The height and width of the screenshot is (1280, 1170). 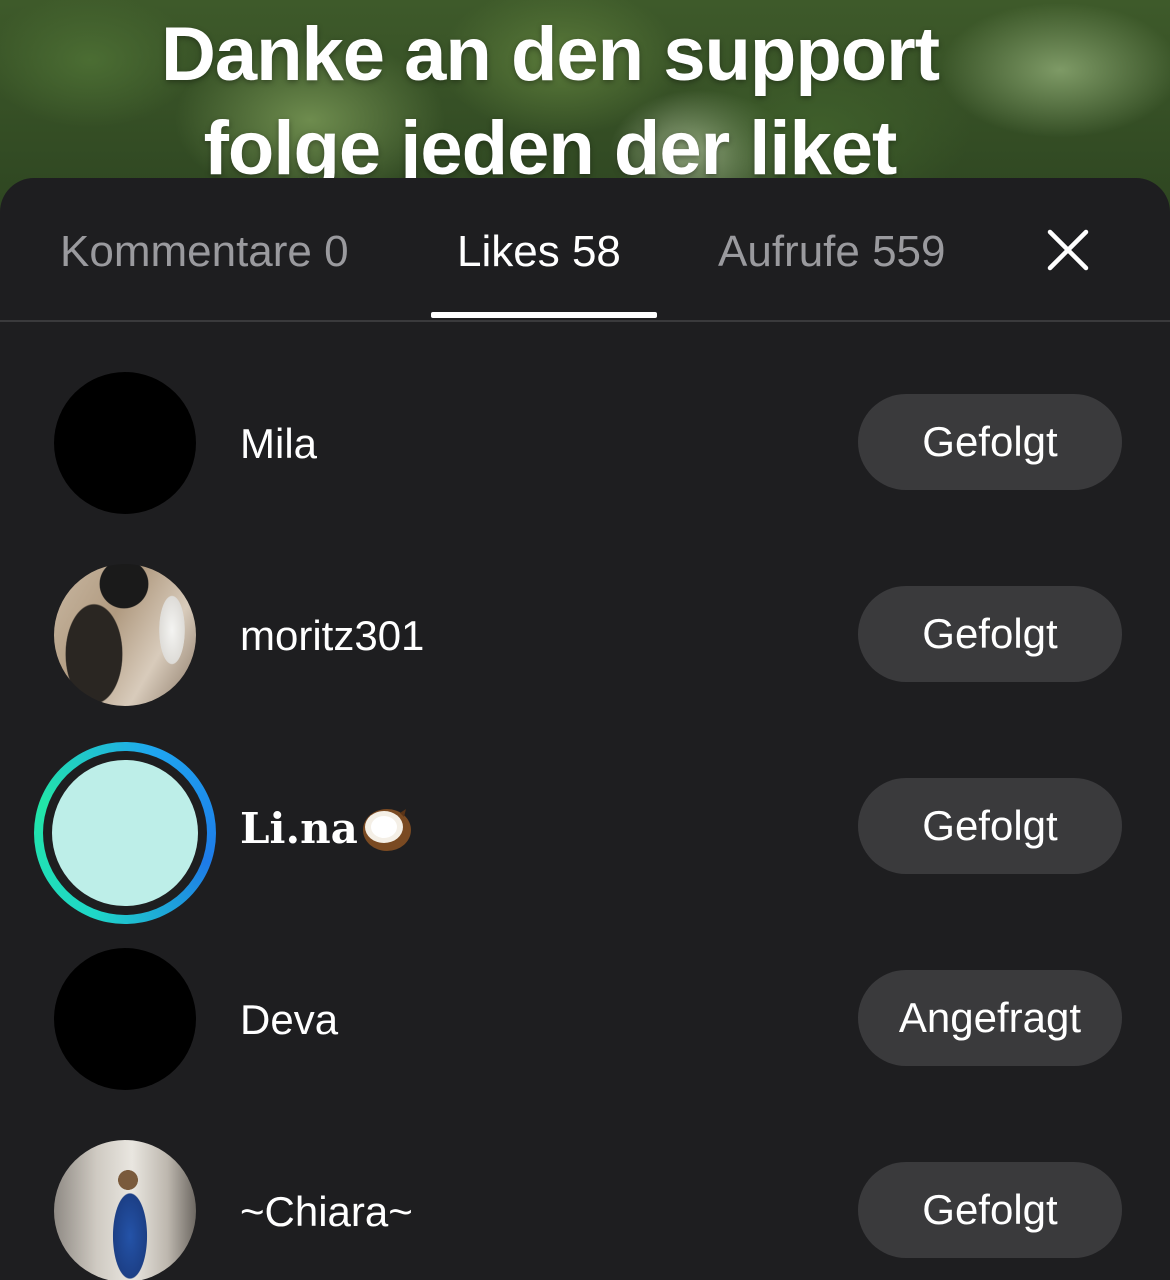 I want to click on close-button, so click(x=1068, y=250).